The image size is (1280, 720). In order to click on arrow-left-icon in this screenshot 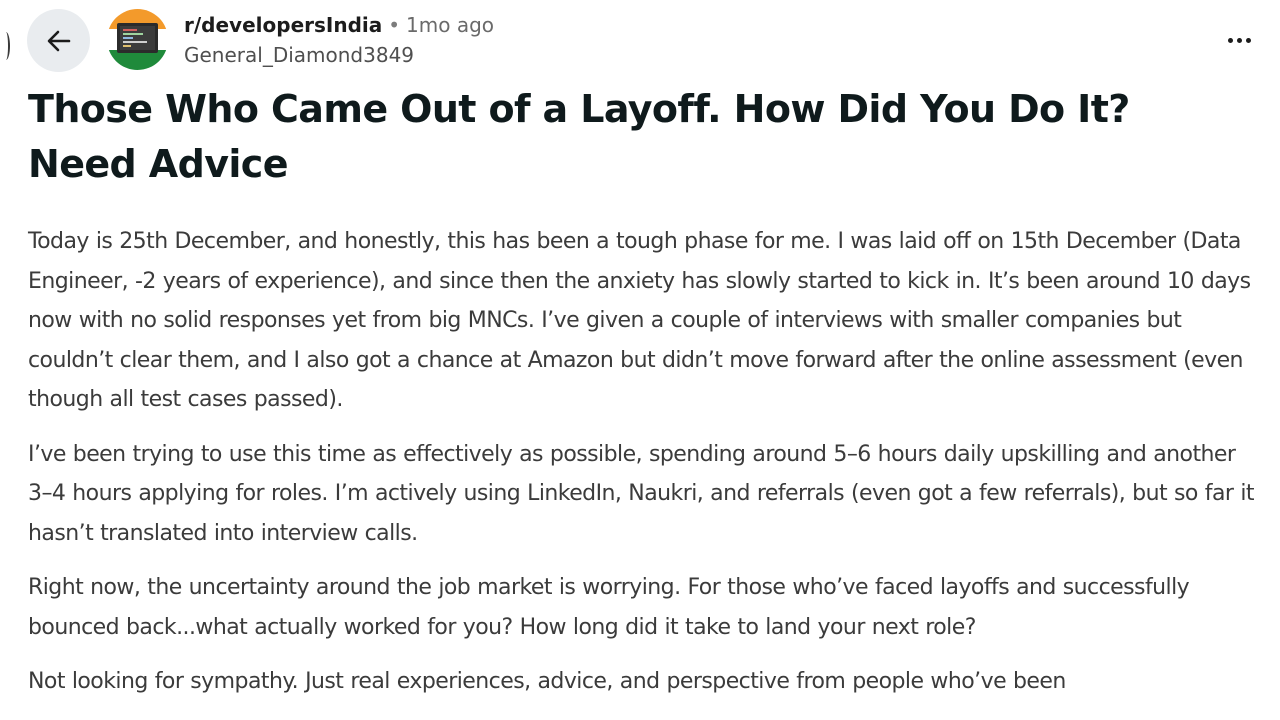, I will do `click(59, 41)`.